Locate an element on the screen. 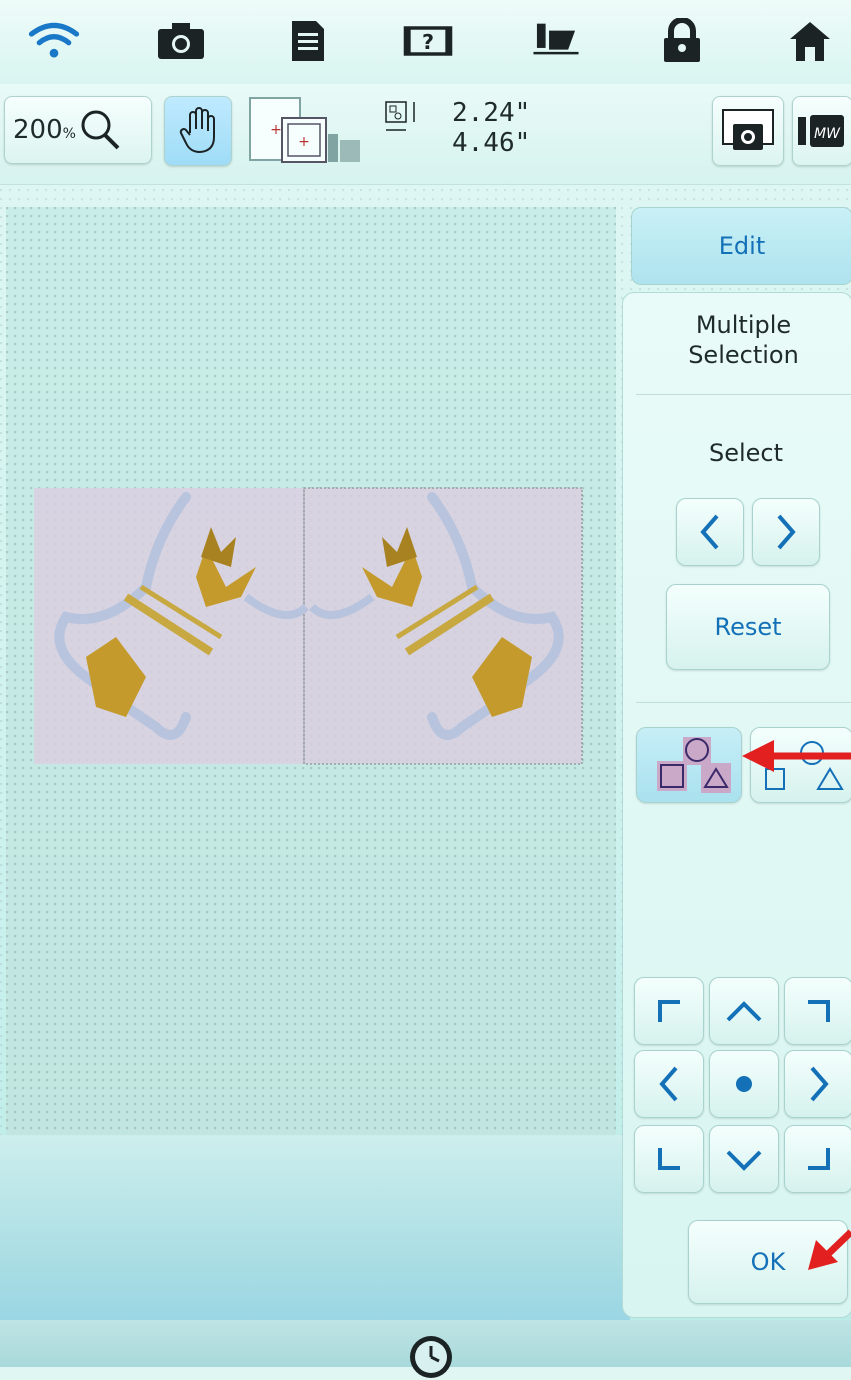 The image size is (851, 1380). size-icon is located at coordinates (402, 122).